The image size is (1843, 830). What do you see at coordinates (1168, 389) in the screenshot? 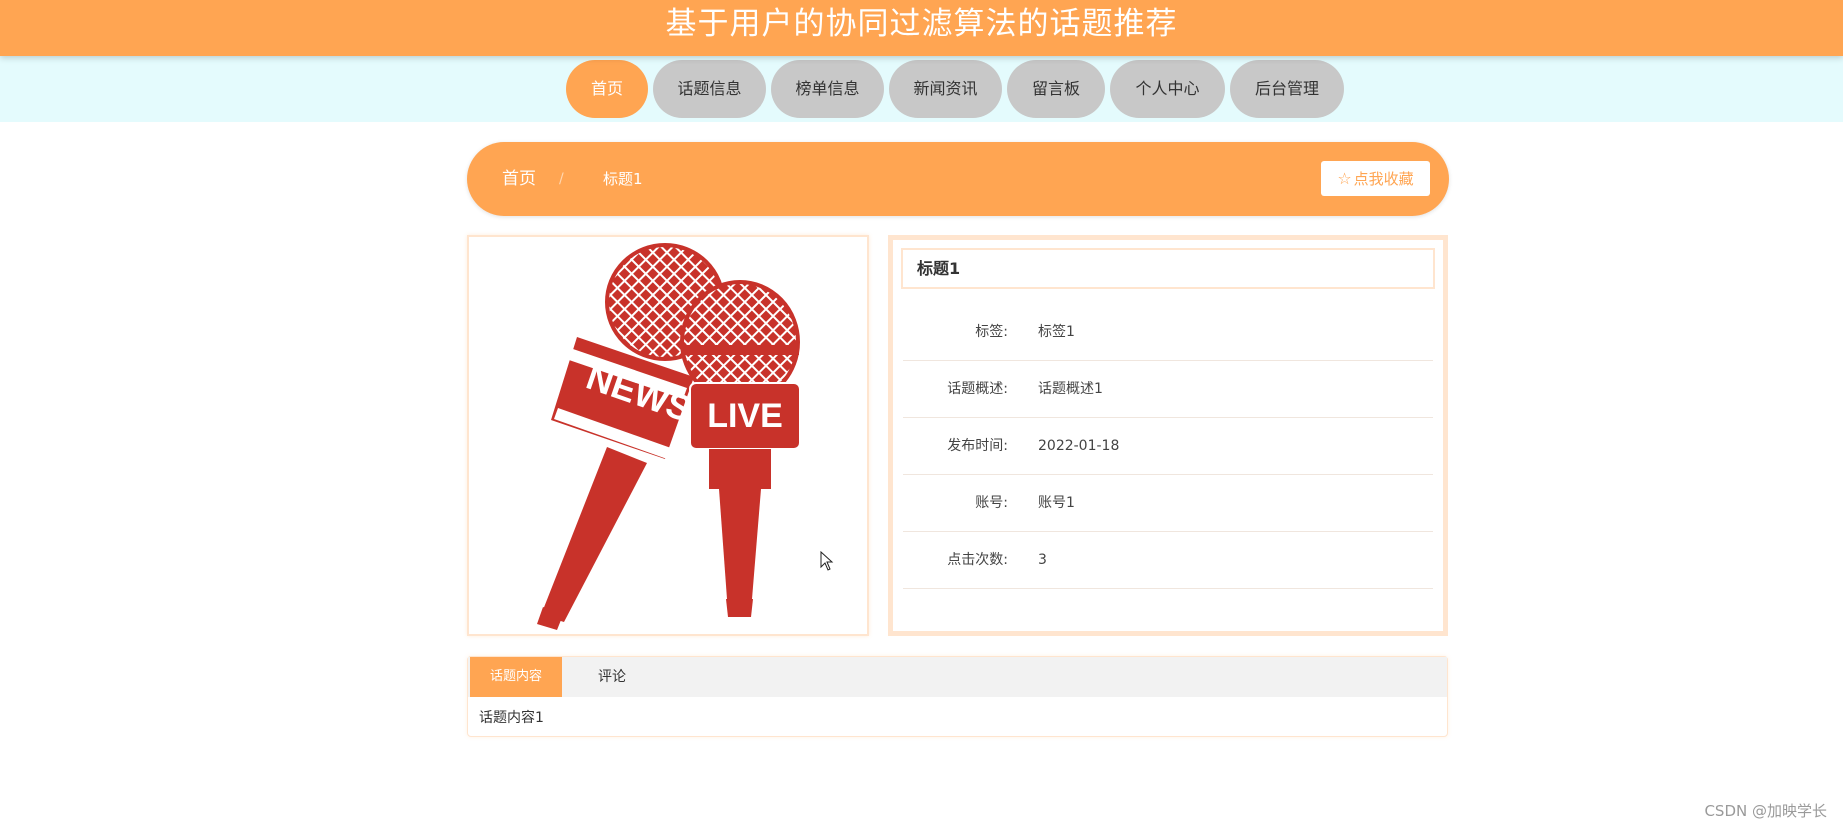
I see `detail-row-summary: 话题概述: 话题概述1` at bounding box center [1168, 389].